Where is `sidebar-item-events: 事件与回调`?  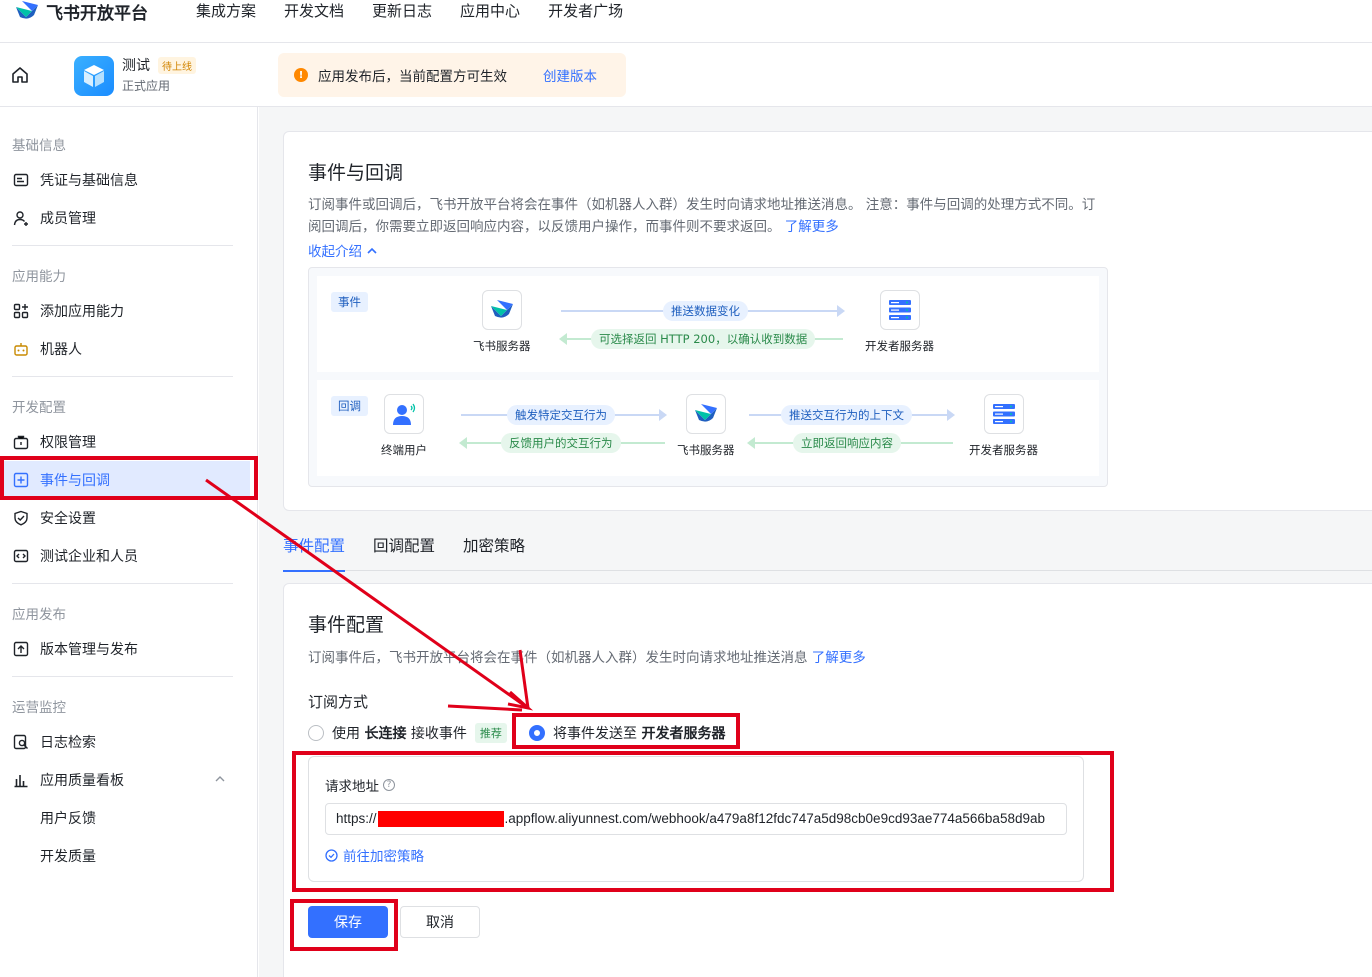
sidebar-item-events: 事件与回调 is located at coordinates (125, 480).